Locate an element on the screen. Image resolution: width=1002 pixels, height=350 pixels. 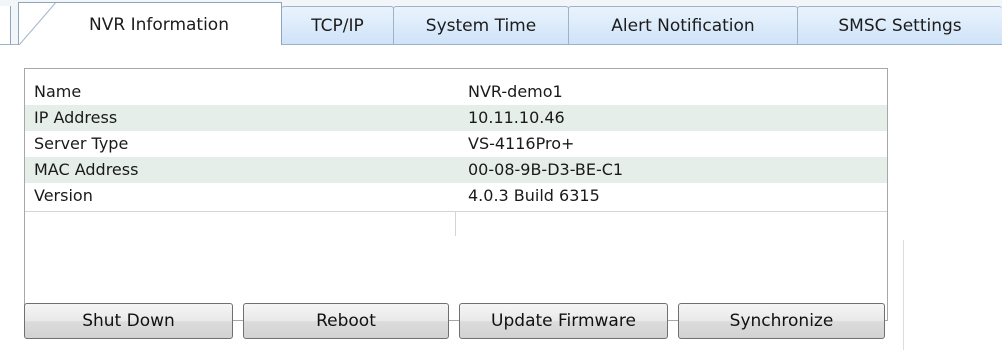
tab-label: SMSC Settings is located at coordinates (900, 26).